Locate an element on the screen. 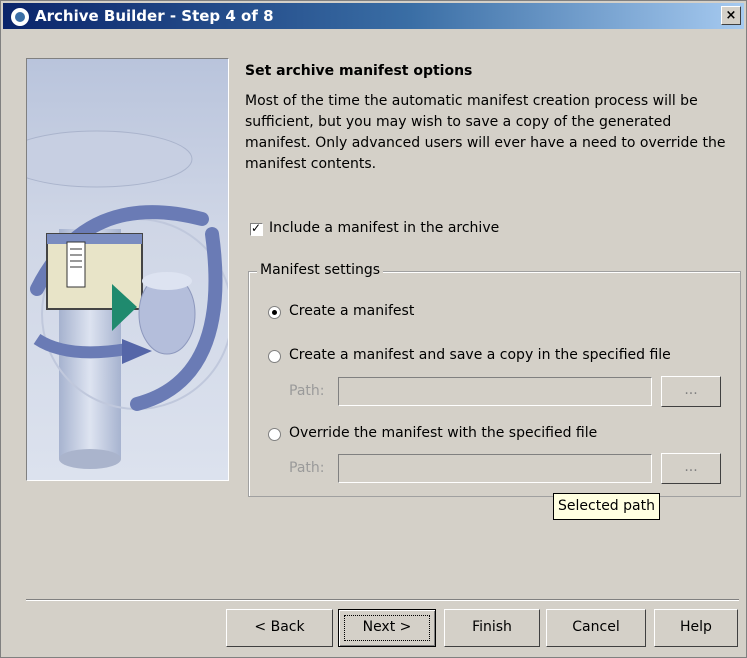 The height and width of the screenshot is (658, 747). focus-rect is located at coordinates (387, 628).